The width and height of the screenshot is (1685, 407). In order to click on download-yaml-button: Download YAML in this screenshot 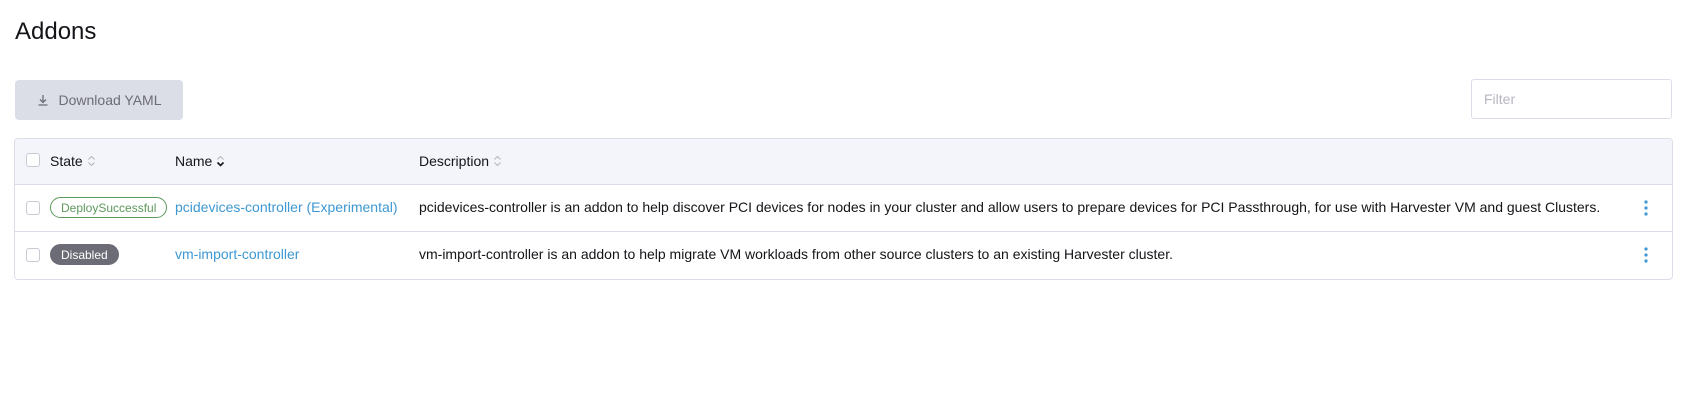, I will do `click(99, 100)`.